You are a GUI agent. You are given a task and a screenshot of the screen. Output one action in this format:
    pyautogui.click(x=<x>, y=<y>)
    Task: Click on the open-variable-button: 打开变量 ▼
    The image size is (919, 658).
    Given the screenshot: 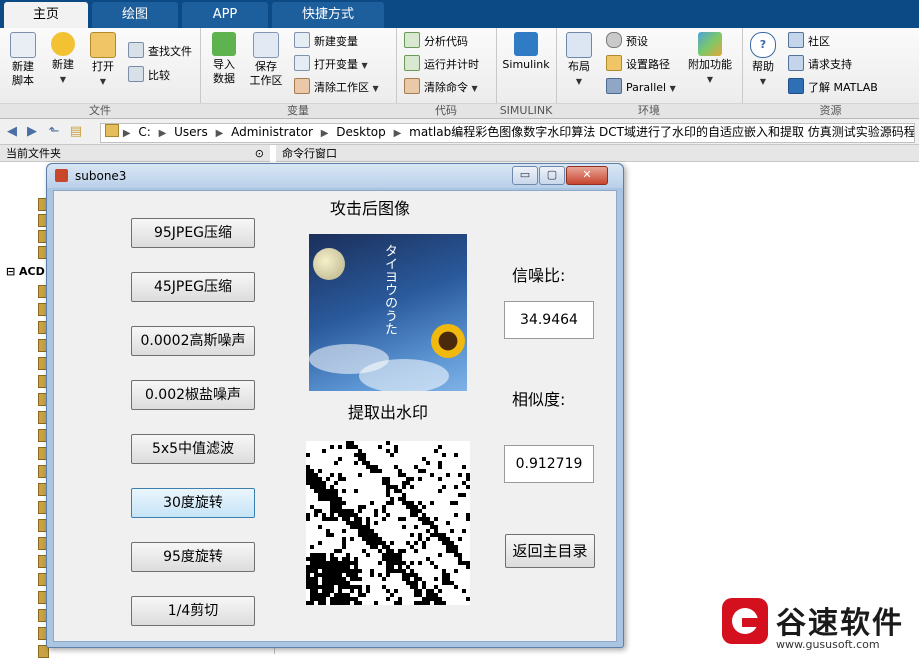 What is the action you would take?
    pyautogui.click(x=331, y=65)
    